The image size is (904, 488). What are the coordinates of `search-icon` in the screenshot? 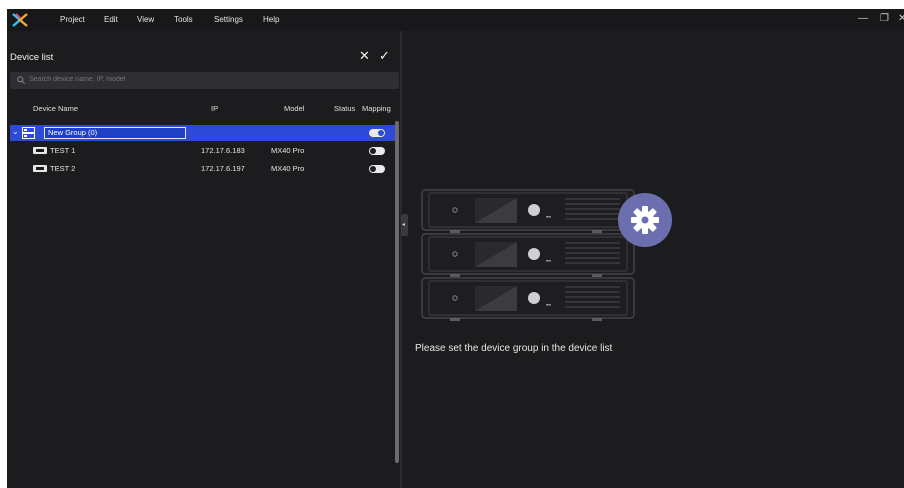 It's located at (21, 80).